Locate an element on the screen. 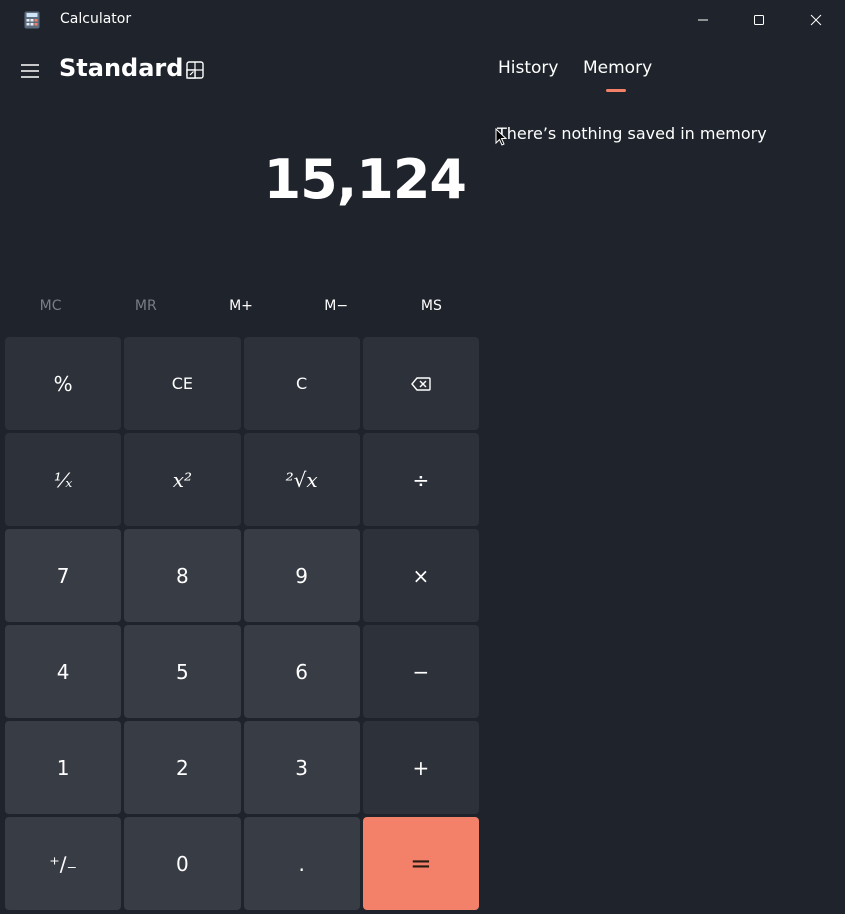 The height and width of the screenshot is (914, 845). memory-clear-button: MC is located at coordinates (50, 306).